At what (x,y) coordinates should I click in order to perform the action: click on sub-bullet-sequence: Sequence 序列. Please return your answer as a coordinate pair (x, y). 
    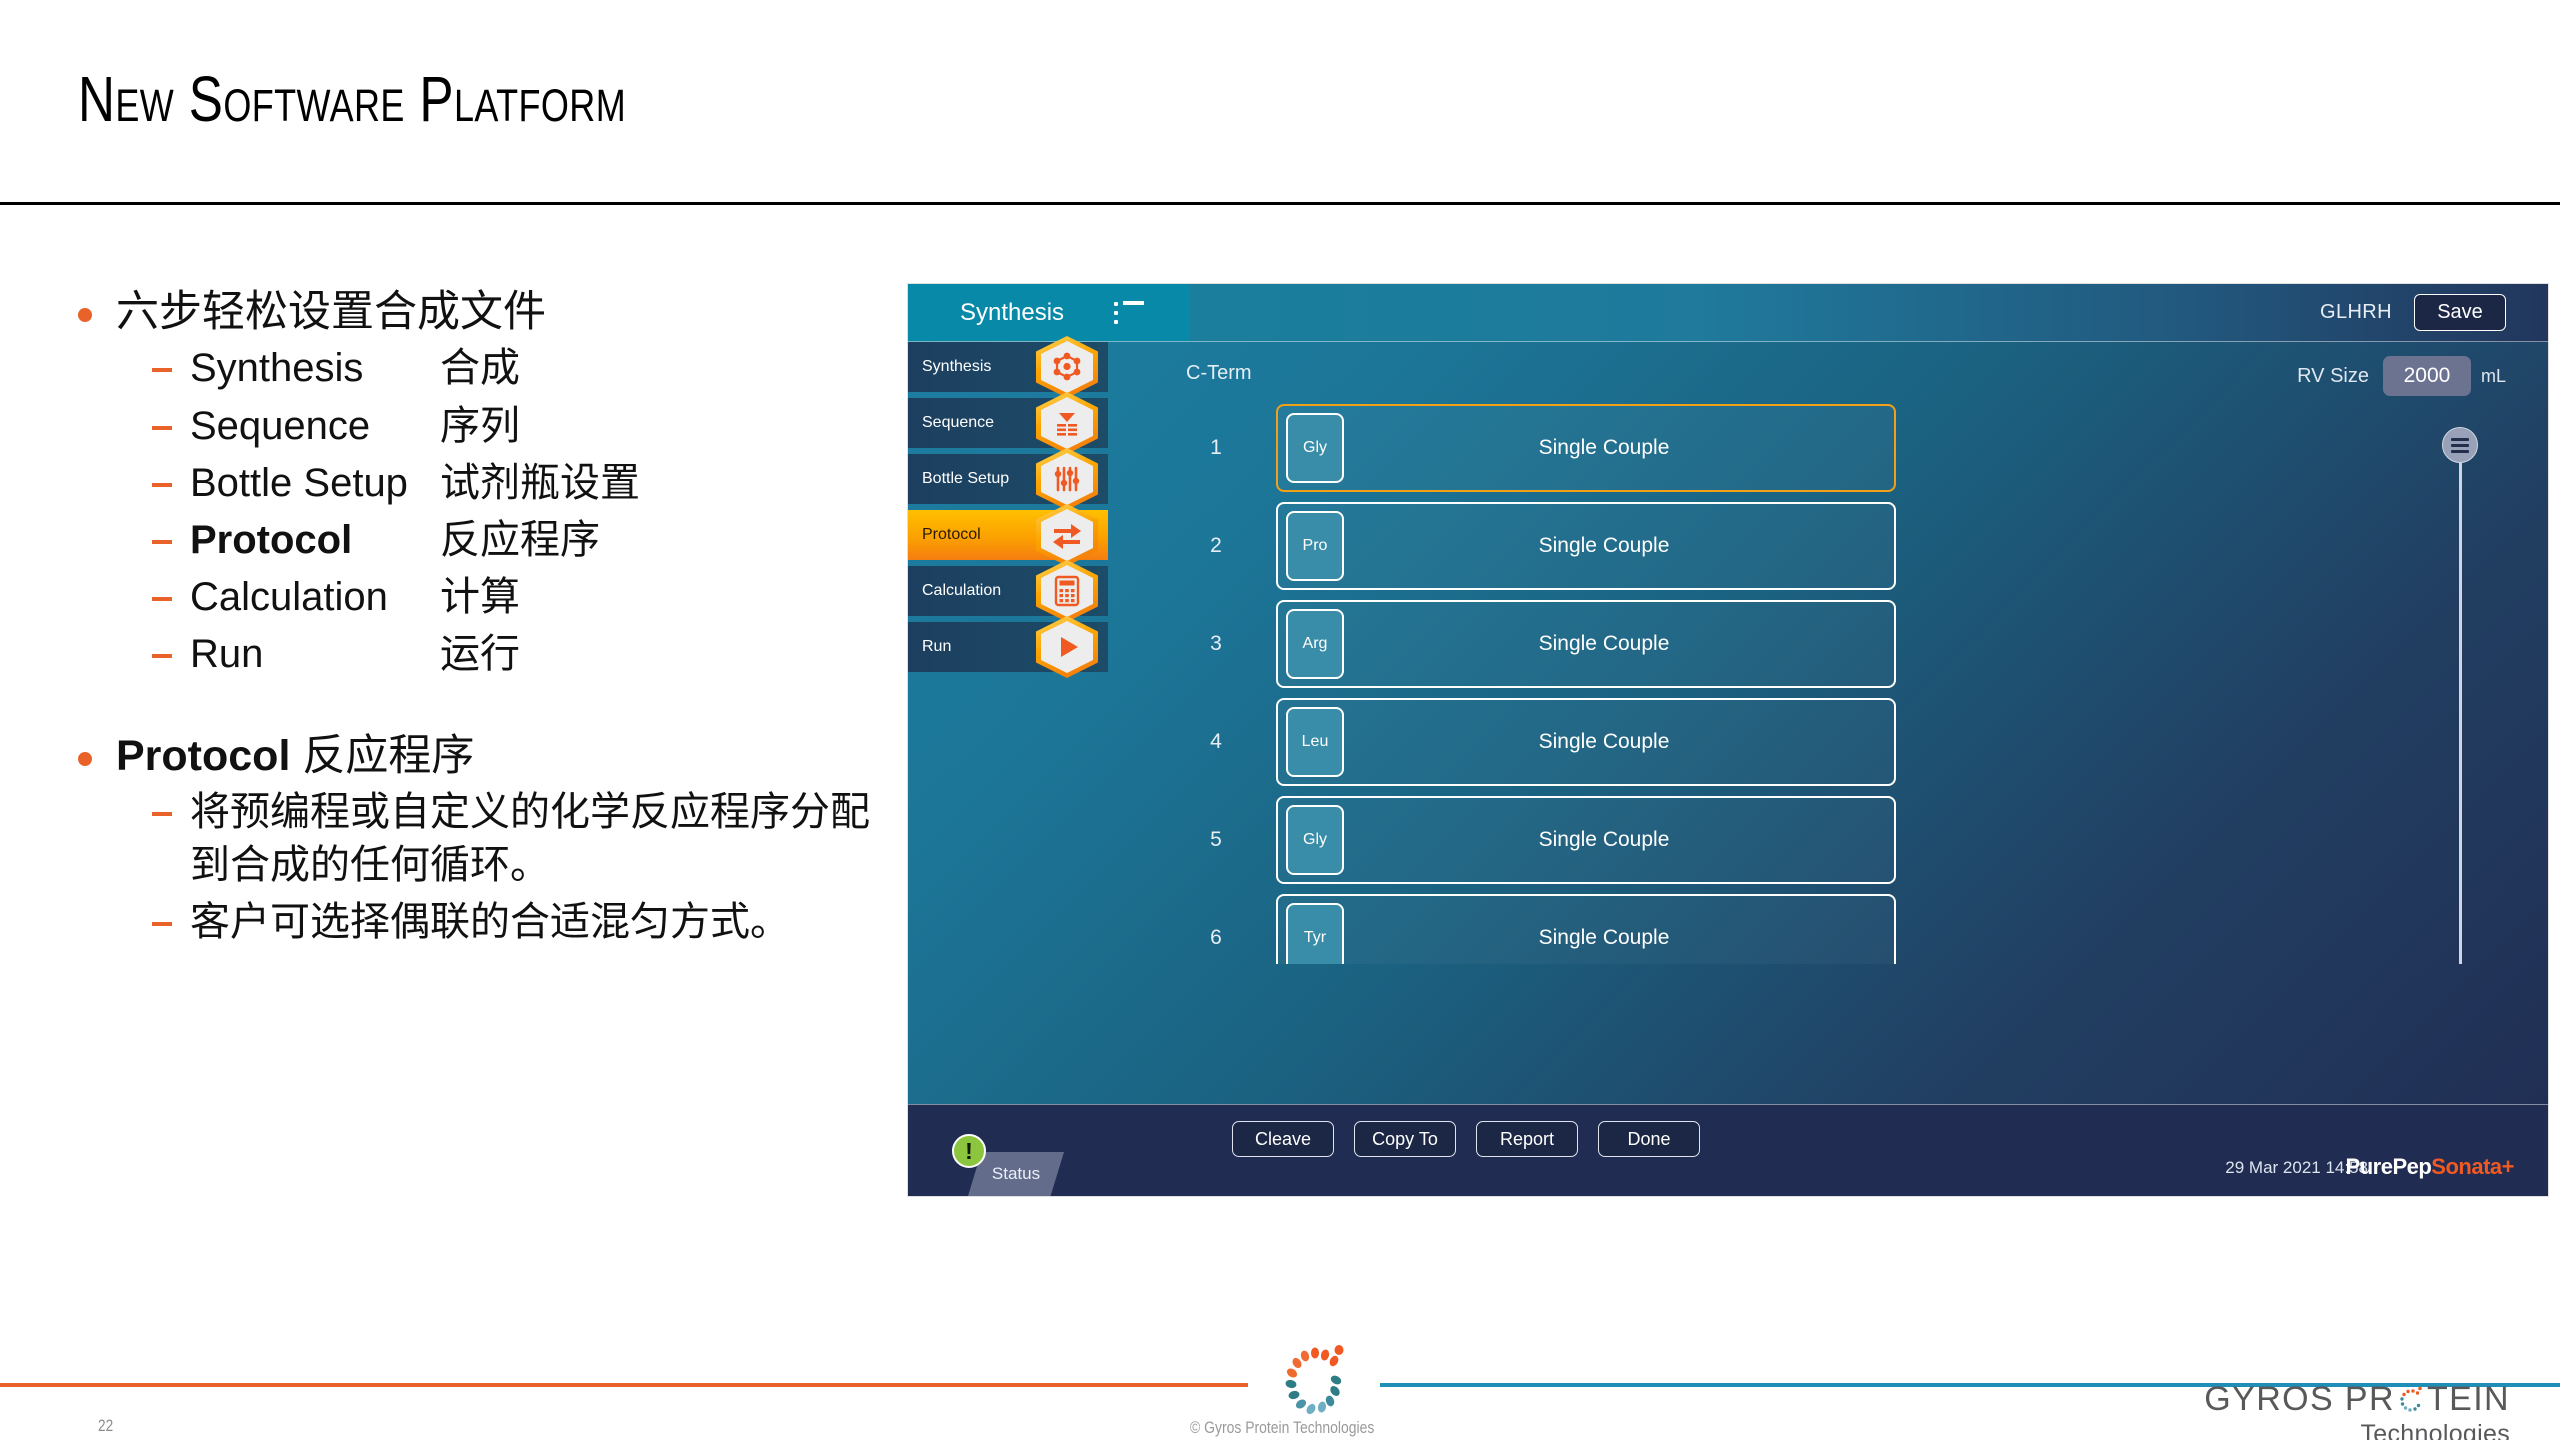
    Looking at the image, I should click on (485, 426).